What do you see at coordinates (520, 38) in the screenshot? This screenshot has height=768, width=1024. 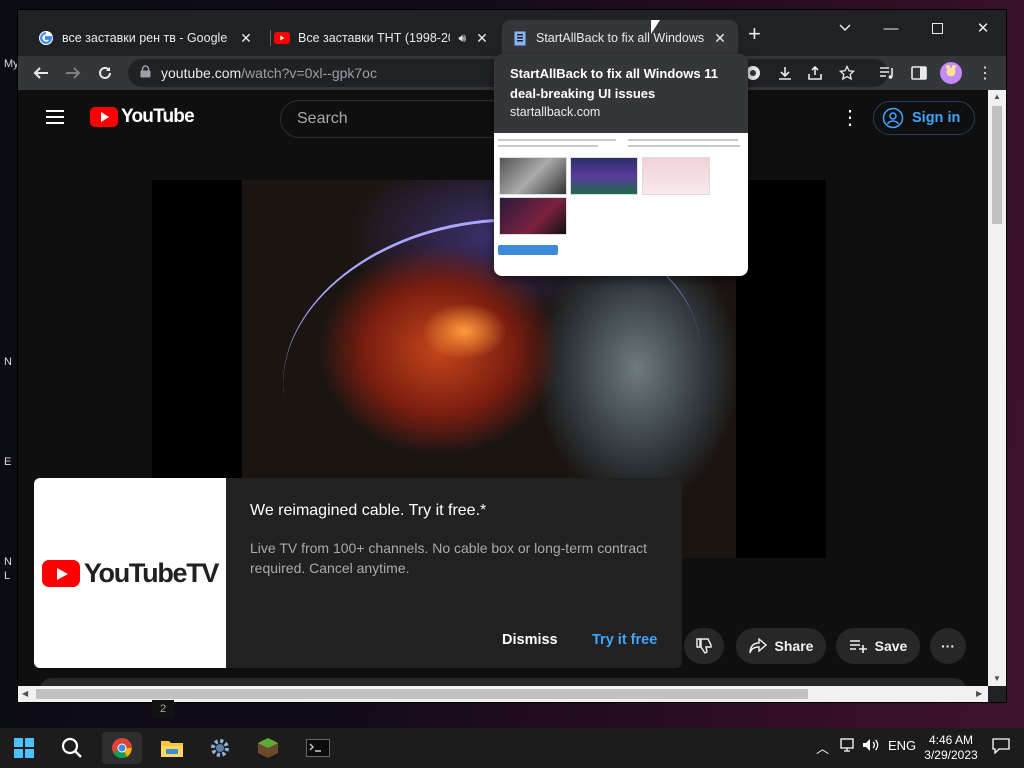 I see `document-icon` at bounding box center [520, 38].